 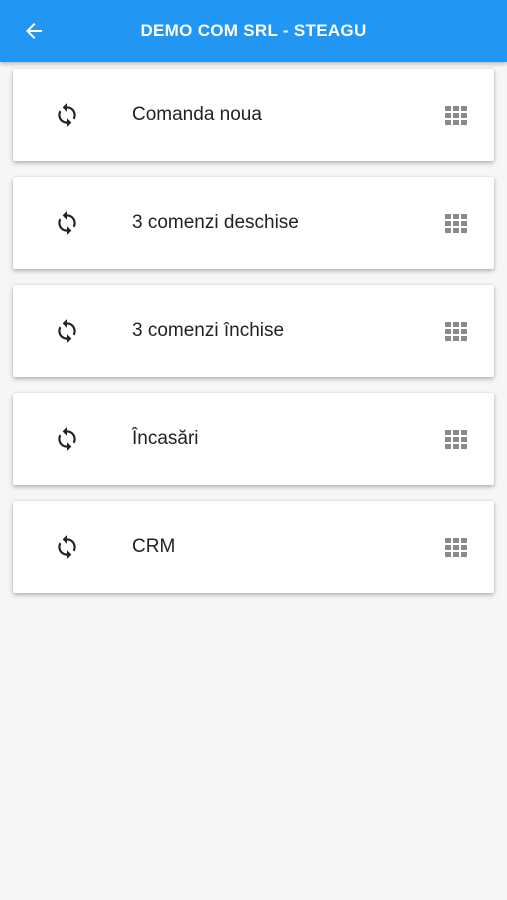 I want to click on page-title: DEMO COM SRL - STEAGU, so click(x=253, y=30).